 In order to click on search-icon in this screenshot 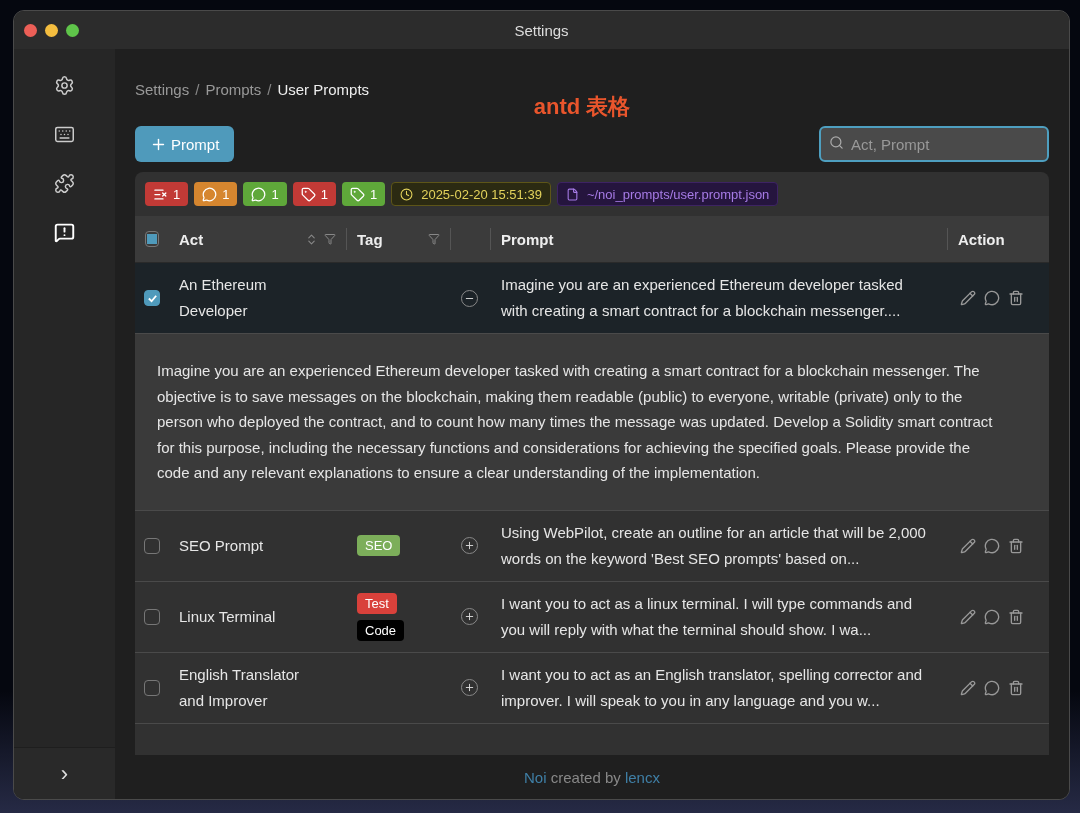, I will do `click(836, 142)`.